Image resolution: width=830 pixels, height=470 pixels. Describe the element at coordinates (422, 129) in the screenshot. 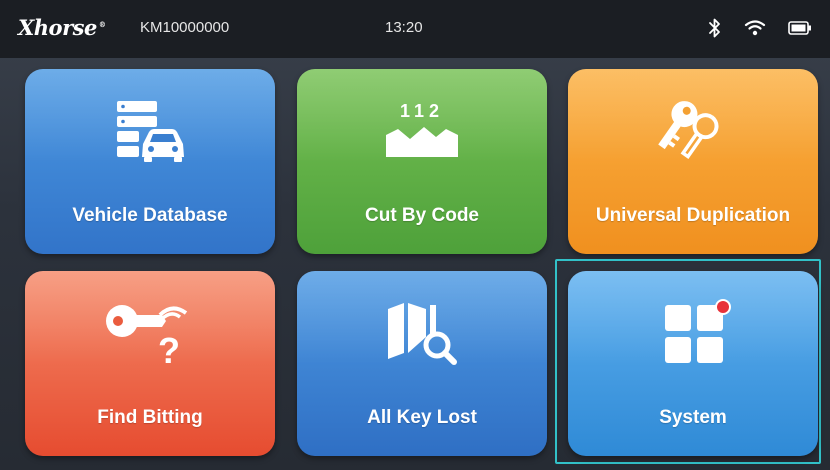

I see `cut-by-code-icon: 112` at that location.